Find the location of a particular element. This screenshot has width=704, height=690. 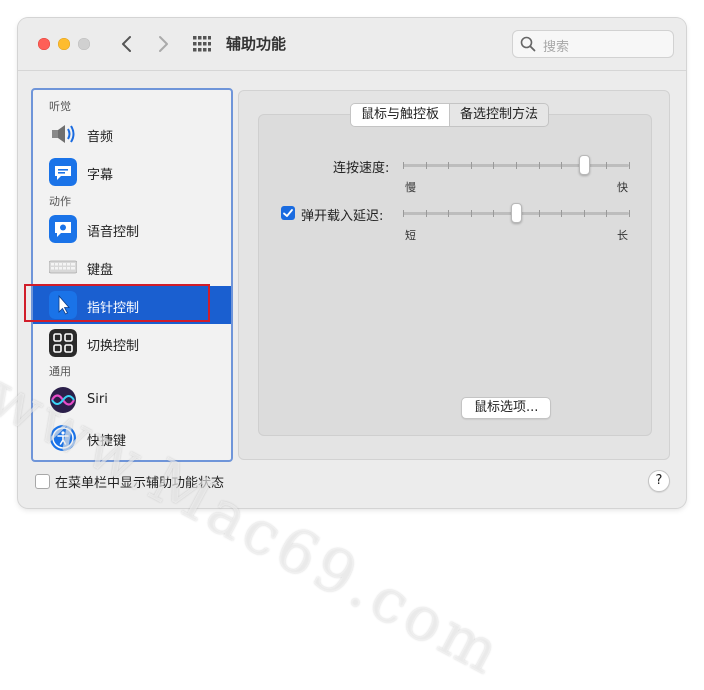

accessibility-icon is located at coordinates (63, 438).